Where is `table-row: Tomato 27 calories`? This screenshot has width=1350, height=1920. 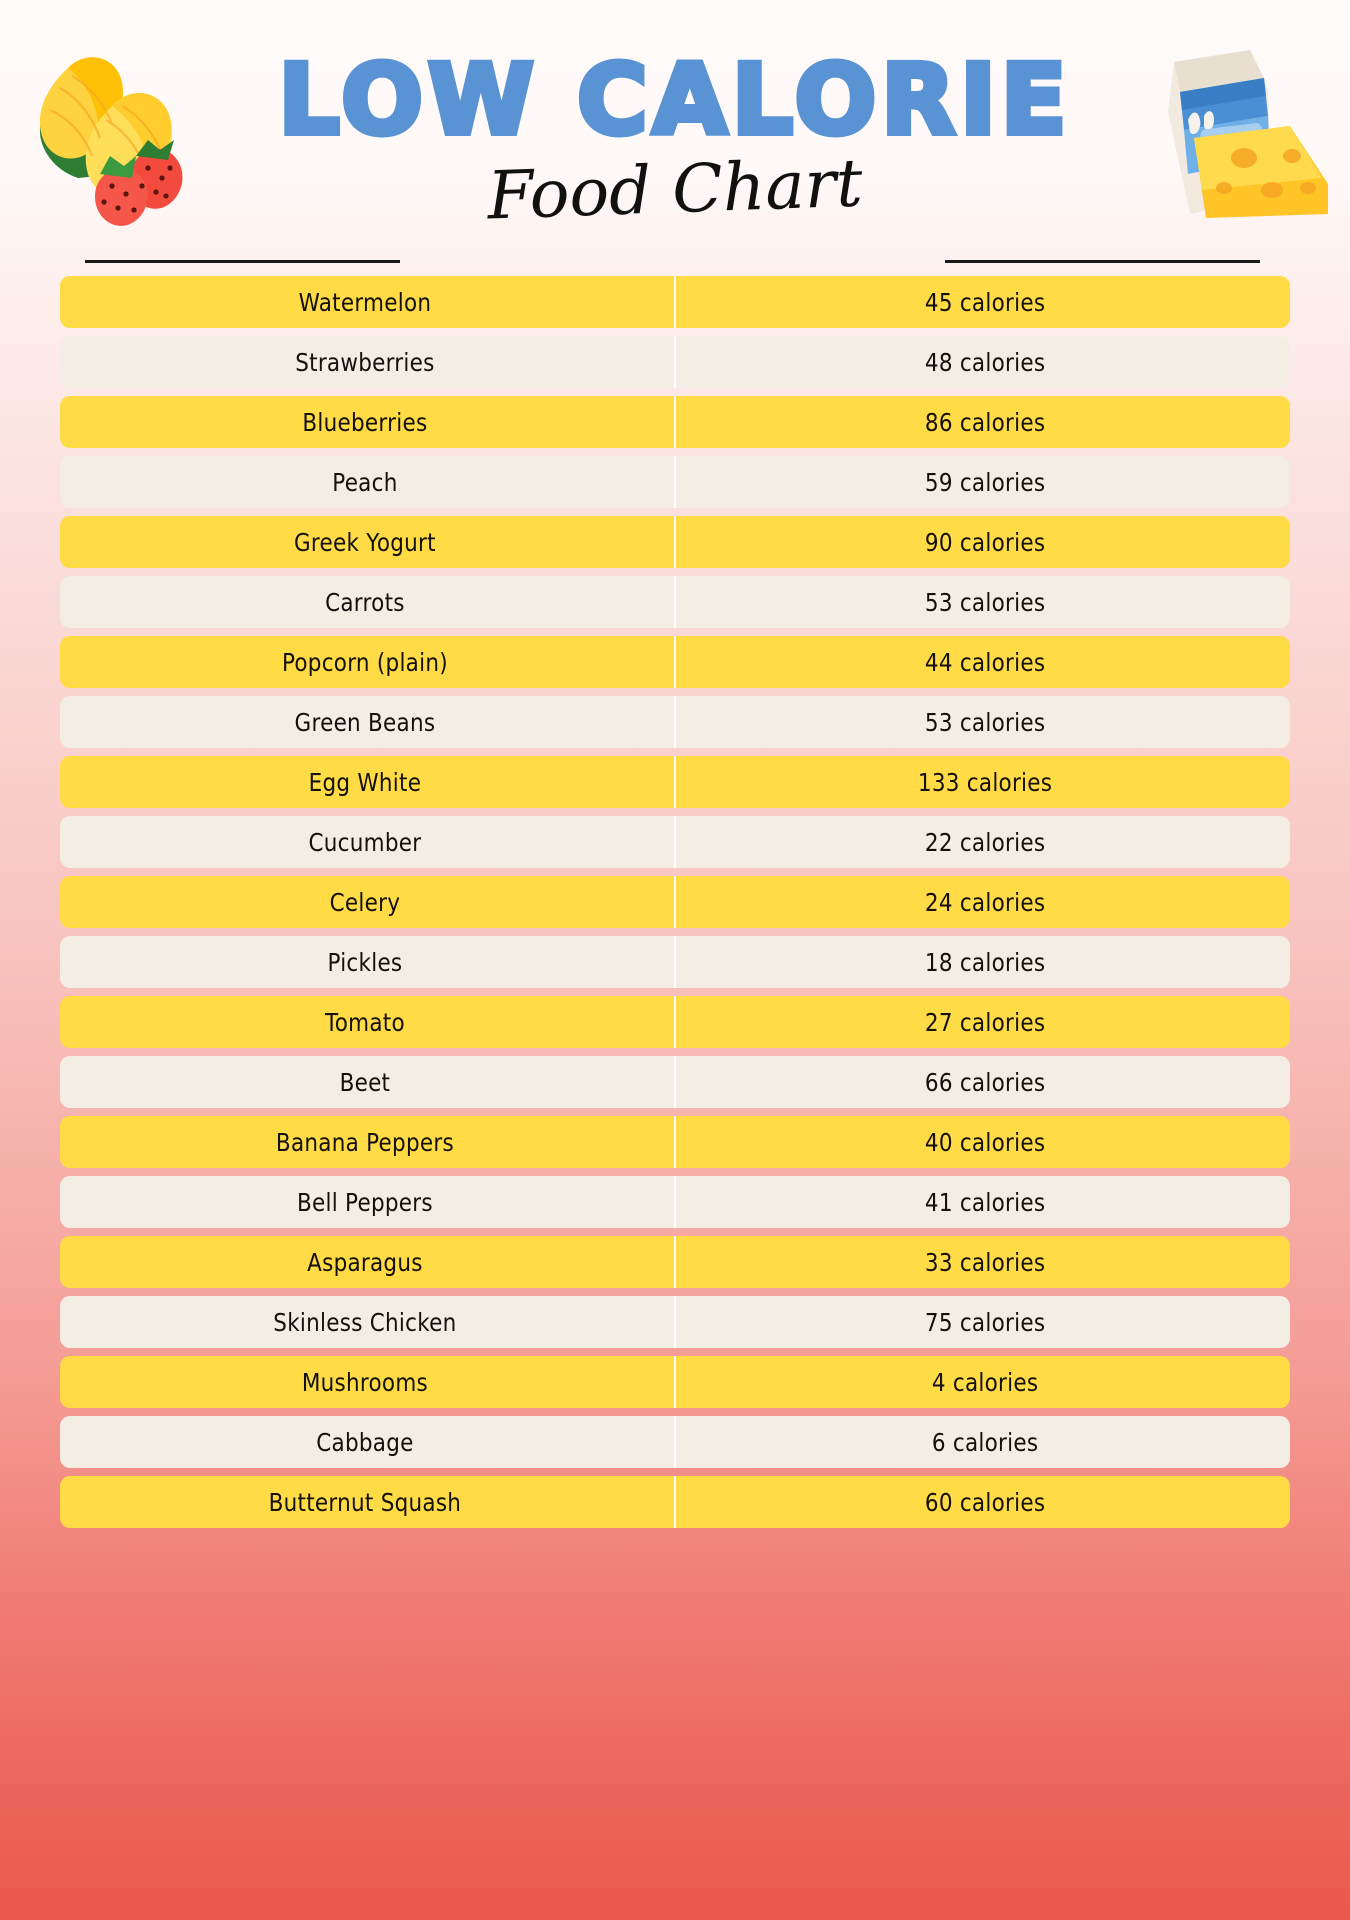
table-row: Tomato 27 calories is located at coordinates (675, 1022).